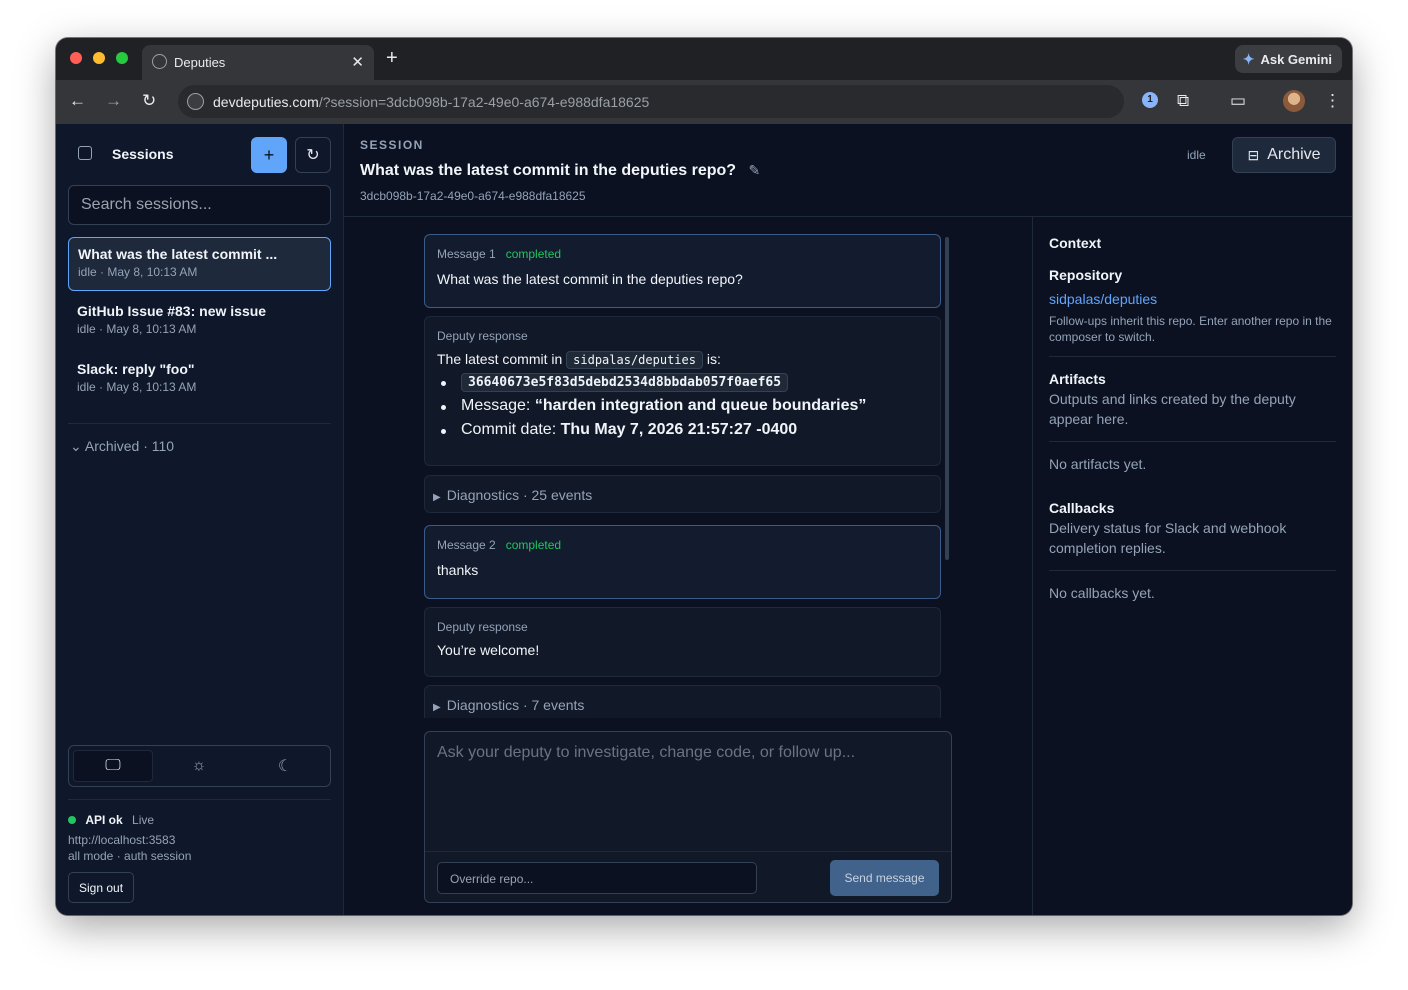 The width and height of the screenshot is (1408, 990). I want to click on api-live-text: Live, so click(143, 820).